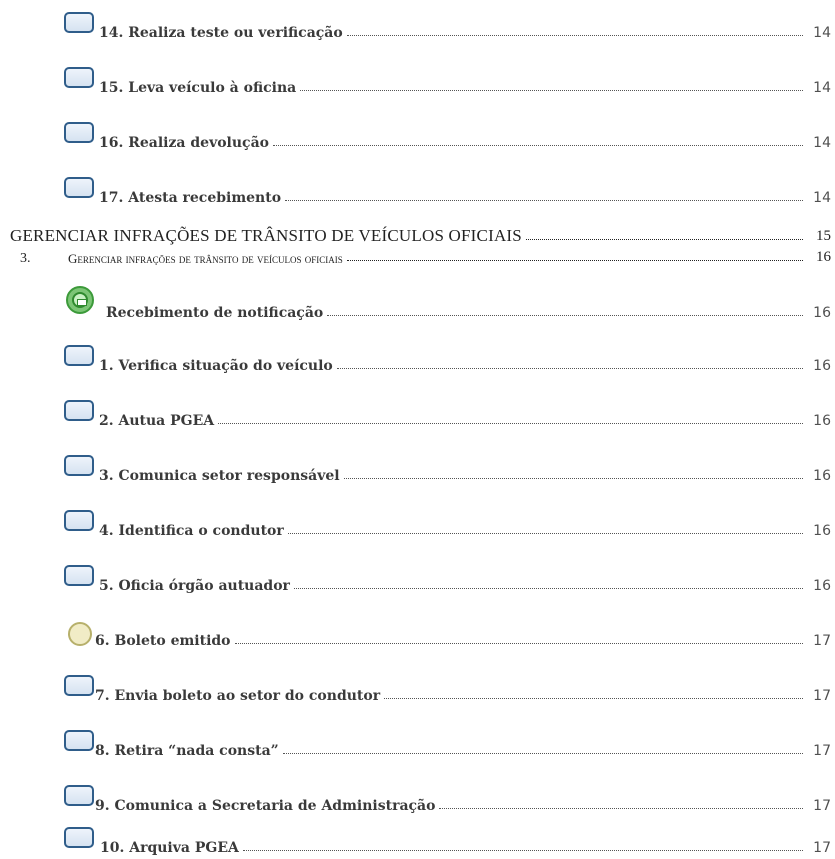 This screenshot has width=835, height=859. What do you see at coordinates (417, 470) in the screenshot?
I see `toc-entry-3: 3. Comunica setor responsável 16` at bounding box center [417, 470].